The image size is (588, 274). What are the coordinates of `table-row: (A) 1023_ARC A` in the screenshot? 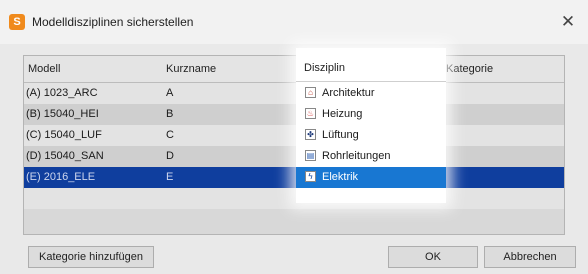 It's located at (294, 93).